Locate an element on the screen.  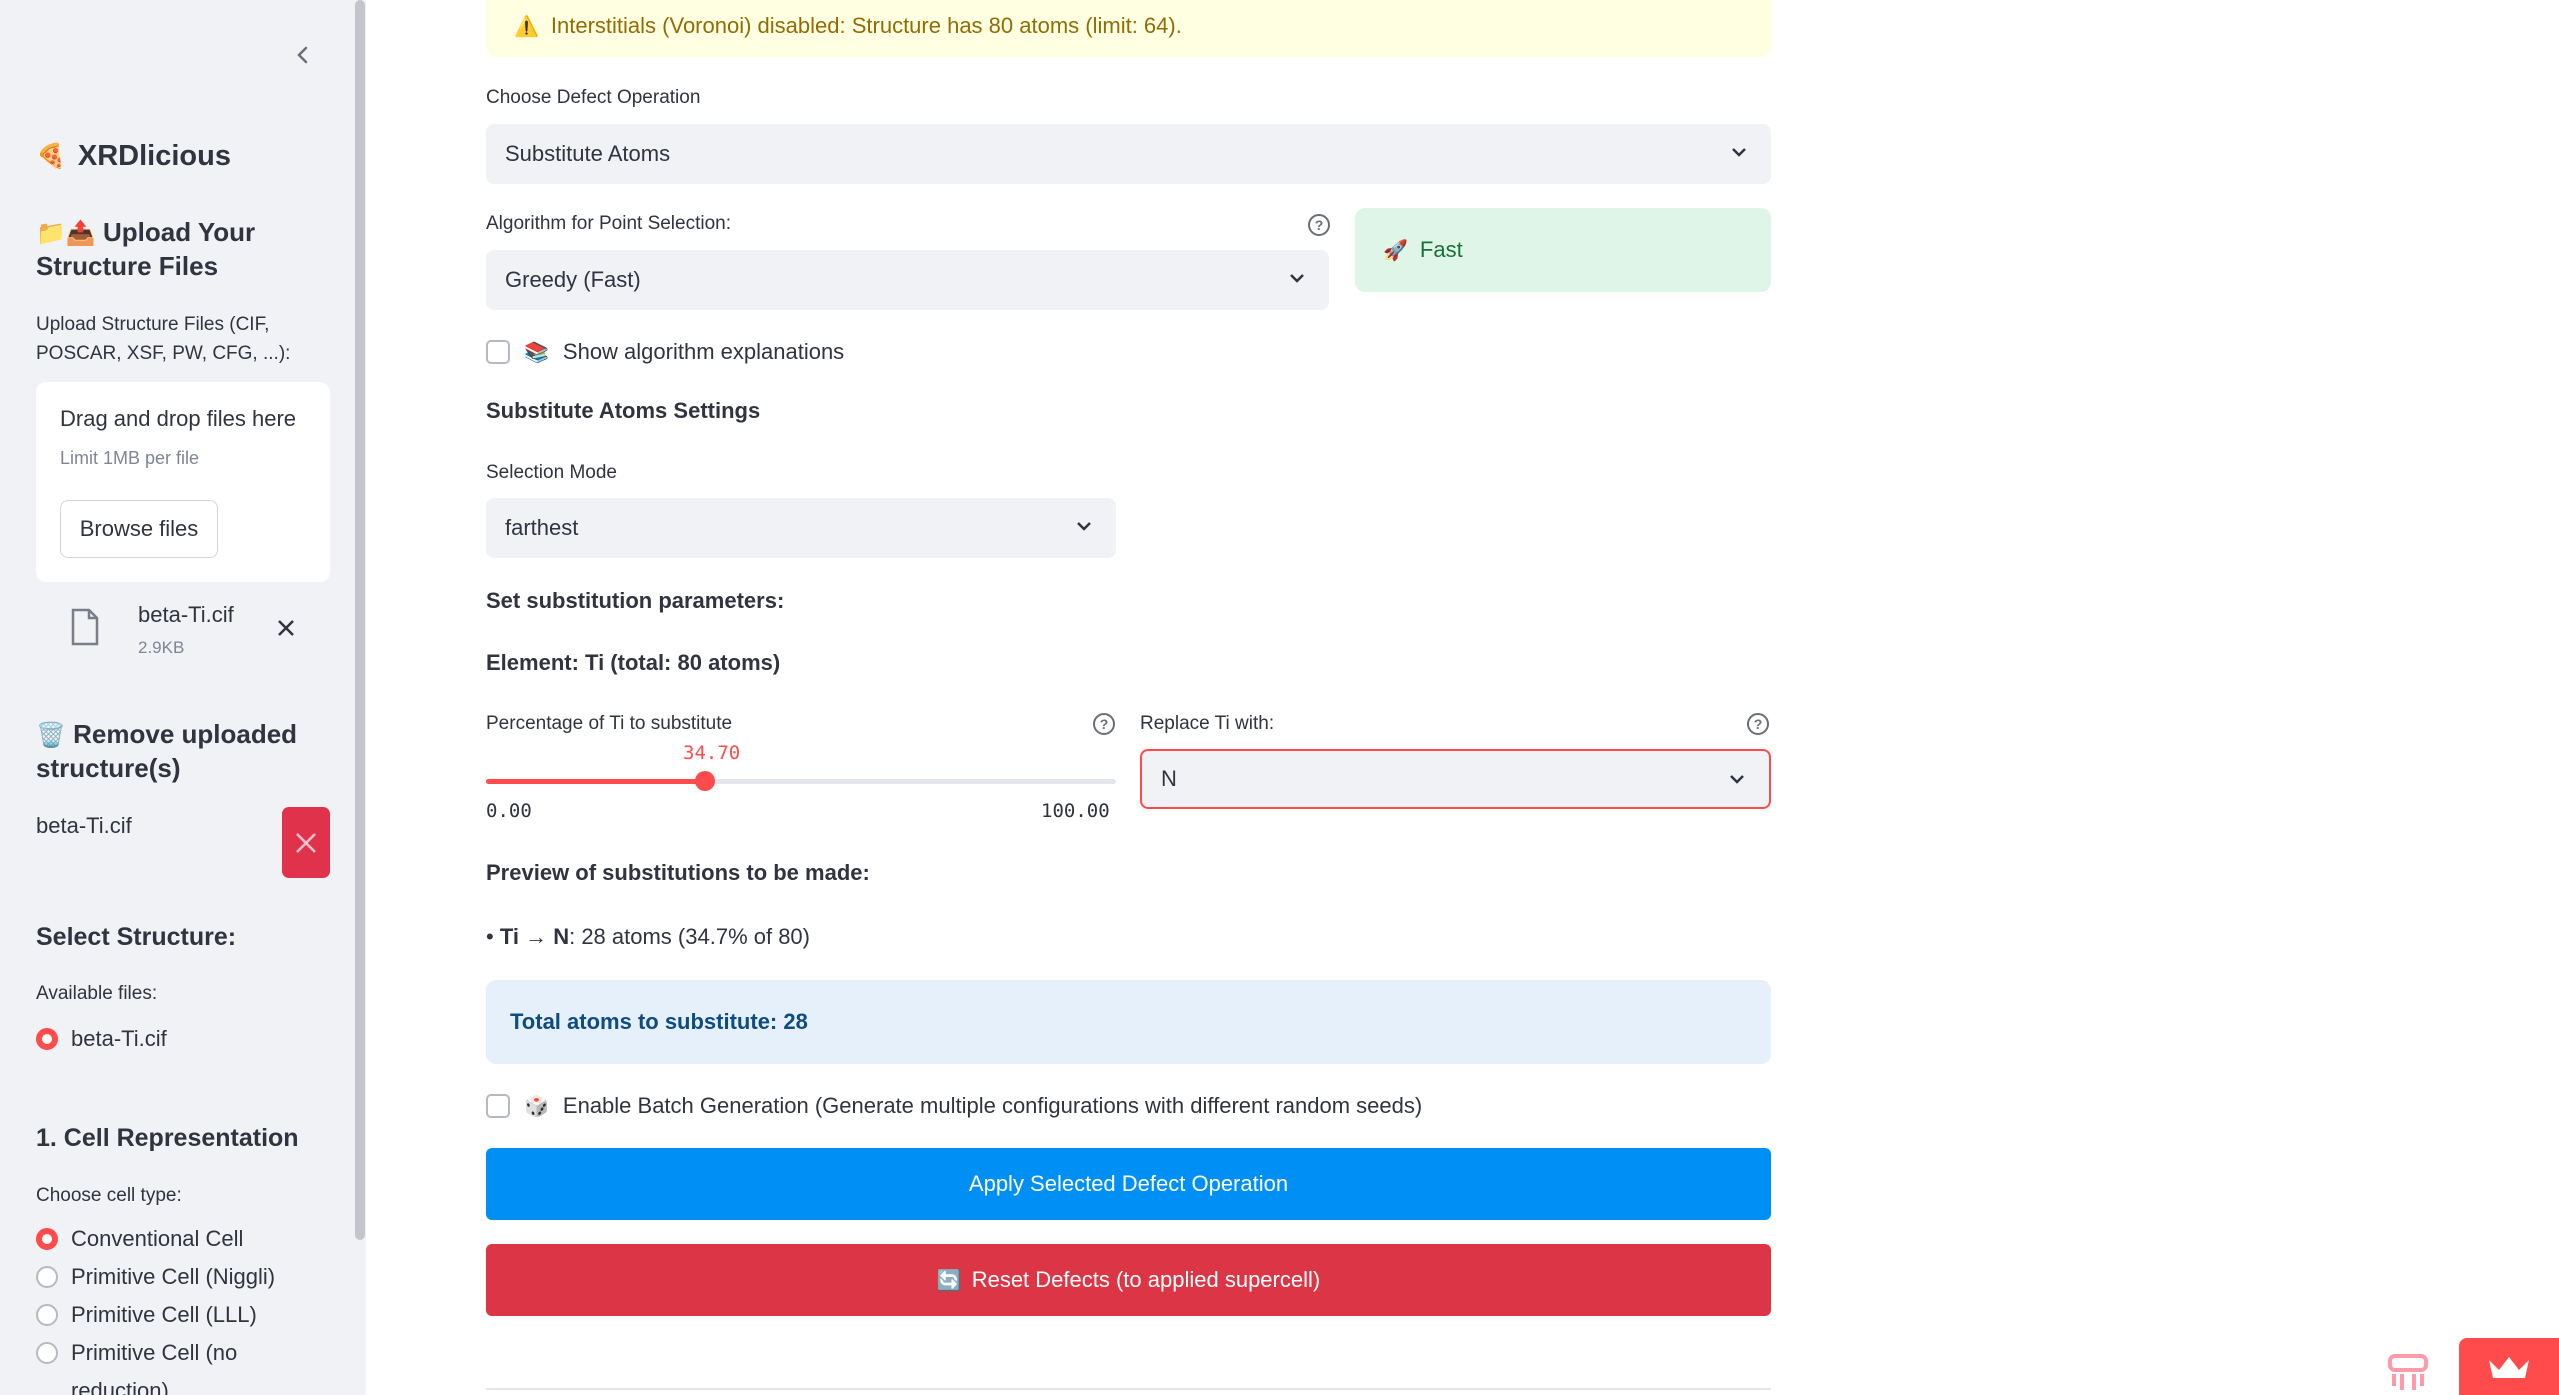
selection-mode-select: farthest is located at coordinates (801, 528).